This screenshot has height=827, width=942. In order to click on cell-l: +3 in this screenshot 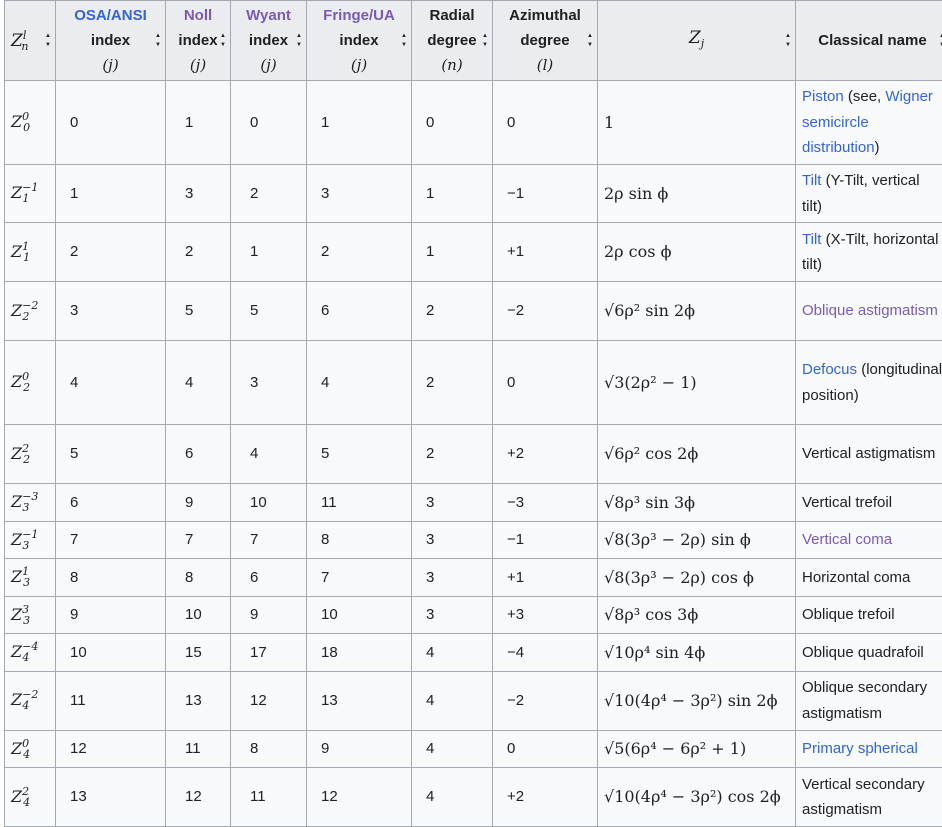, I will do `click(545, 615)`.